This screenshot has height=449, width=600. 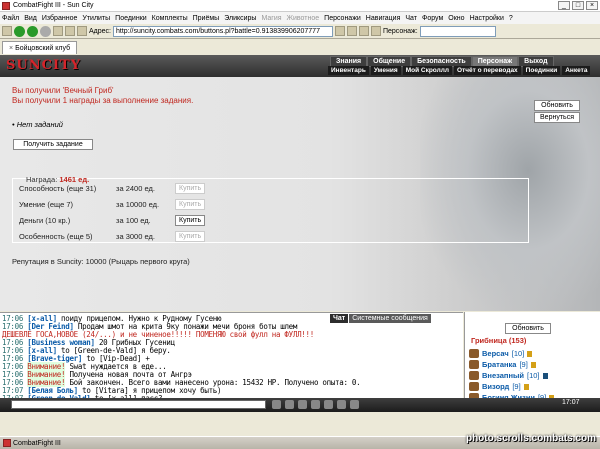 What do you see at coordinates (351, 31) in the screenshot?
I see `bookmark-icon` at bounding box center [351, 31].